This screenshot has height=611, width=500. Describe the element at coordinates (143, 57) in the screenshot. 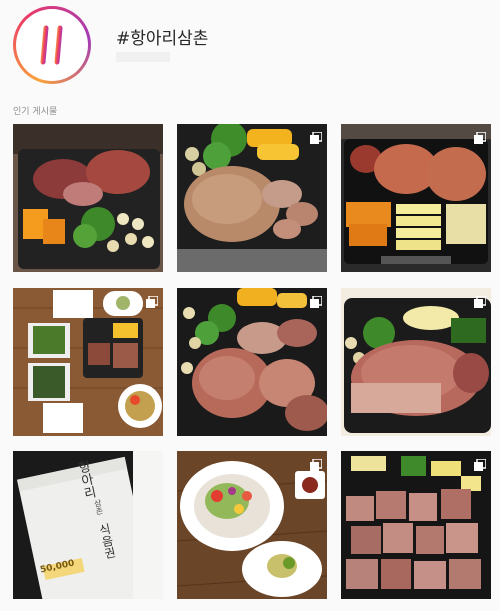

I see `post-count-placeholder` at that location.